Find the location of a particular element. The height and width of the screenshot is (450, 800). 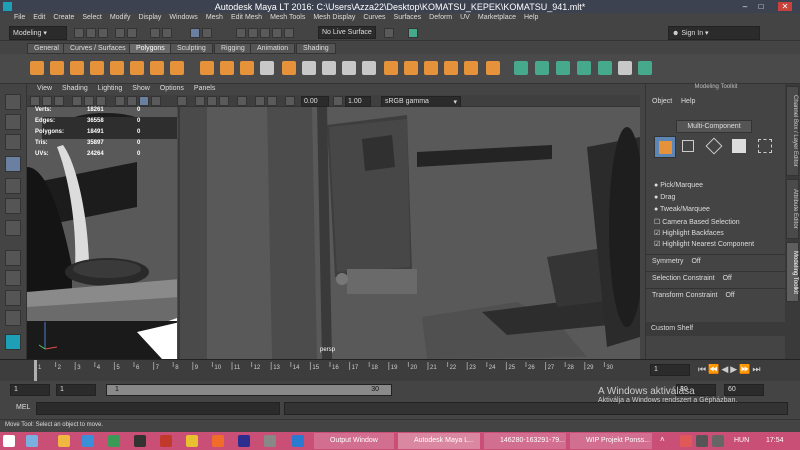

poly-prism-icon is located at coordinates (157, 68).